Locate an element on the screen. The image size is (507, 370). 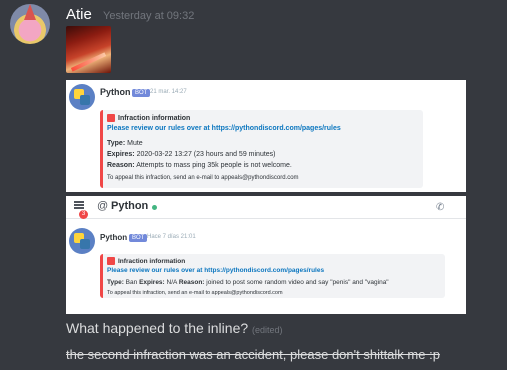
type-value: Mute is located at coordinates (135, 143).